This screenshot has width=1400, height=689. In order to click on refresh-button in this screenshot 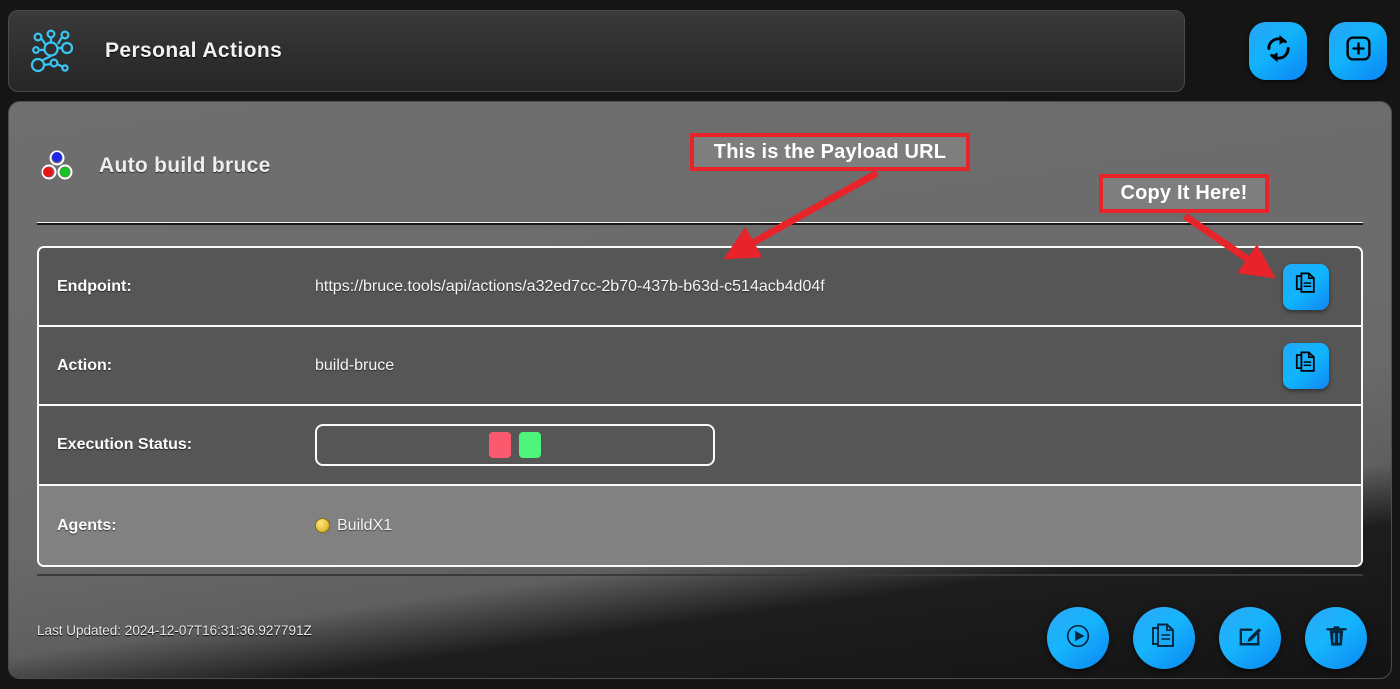, I will do `click(1278, 51)`.